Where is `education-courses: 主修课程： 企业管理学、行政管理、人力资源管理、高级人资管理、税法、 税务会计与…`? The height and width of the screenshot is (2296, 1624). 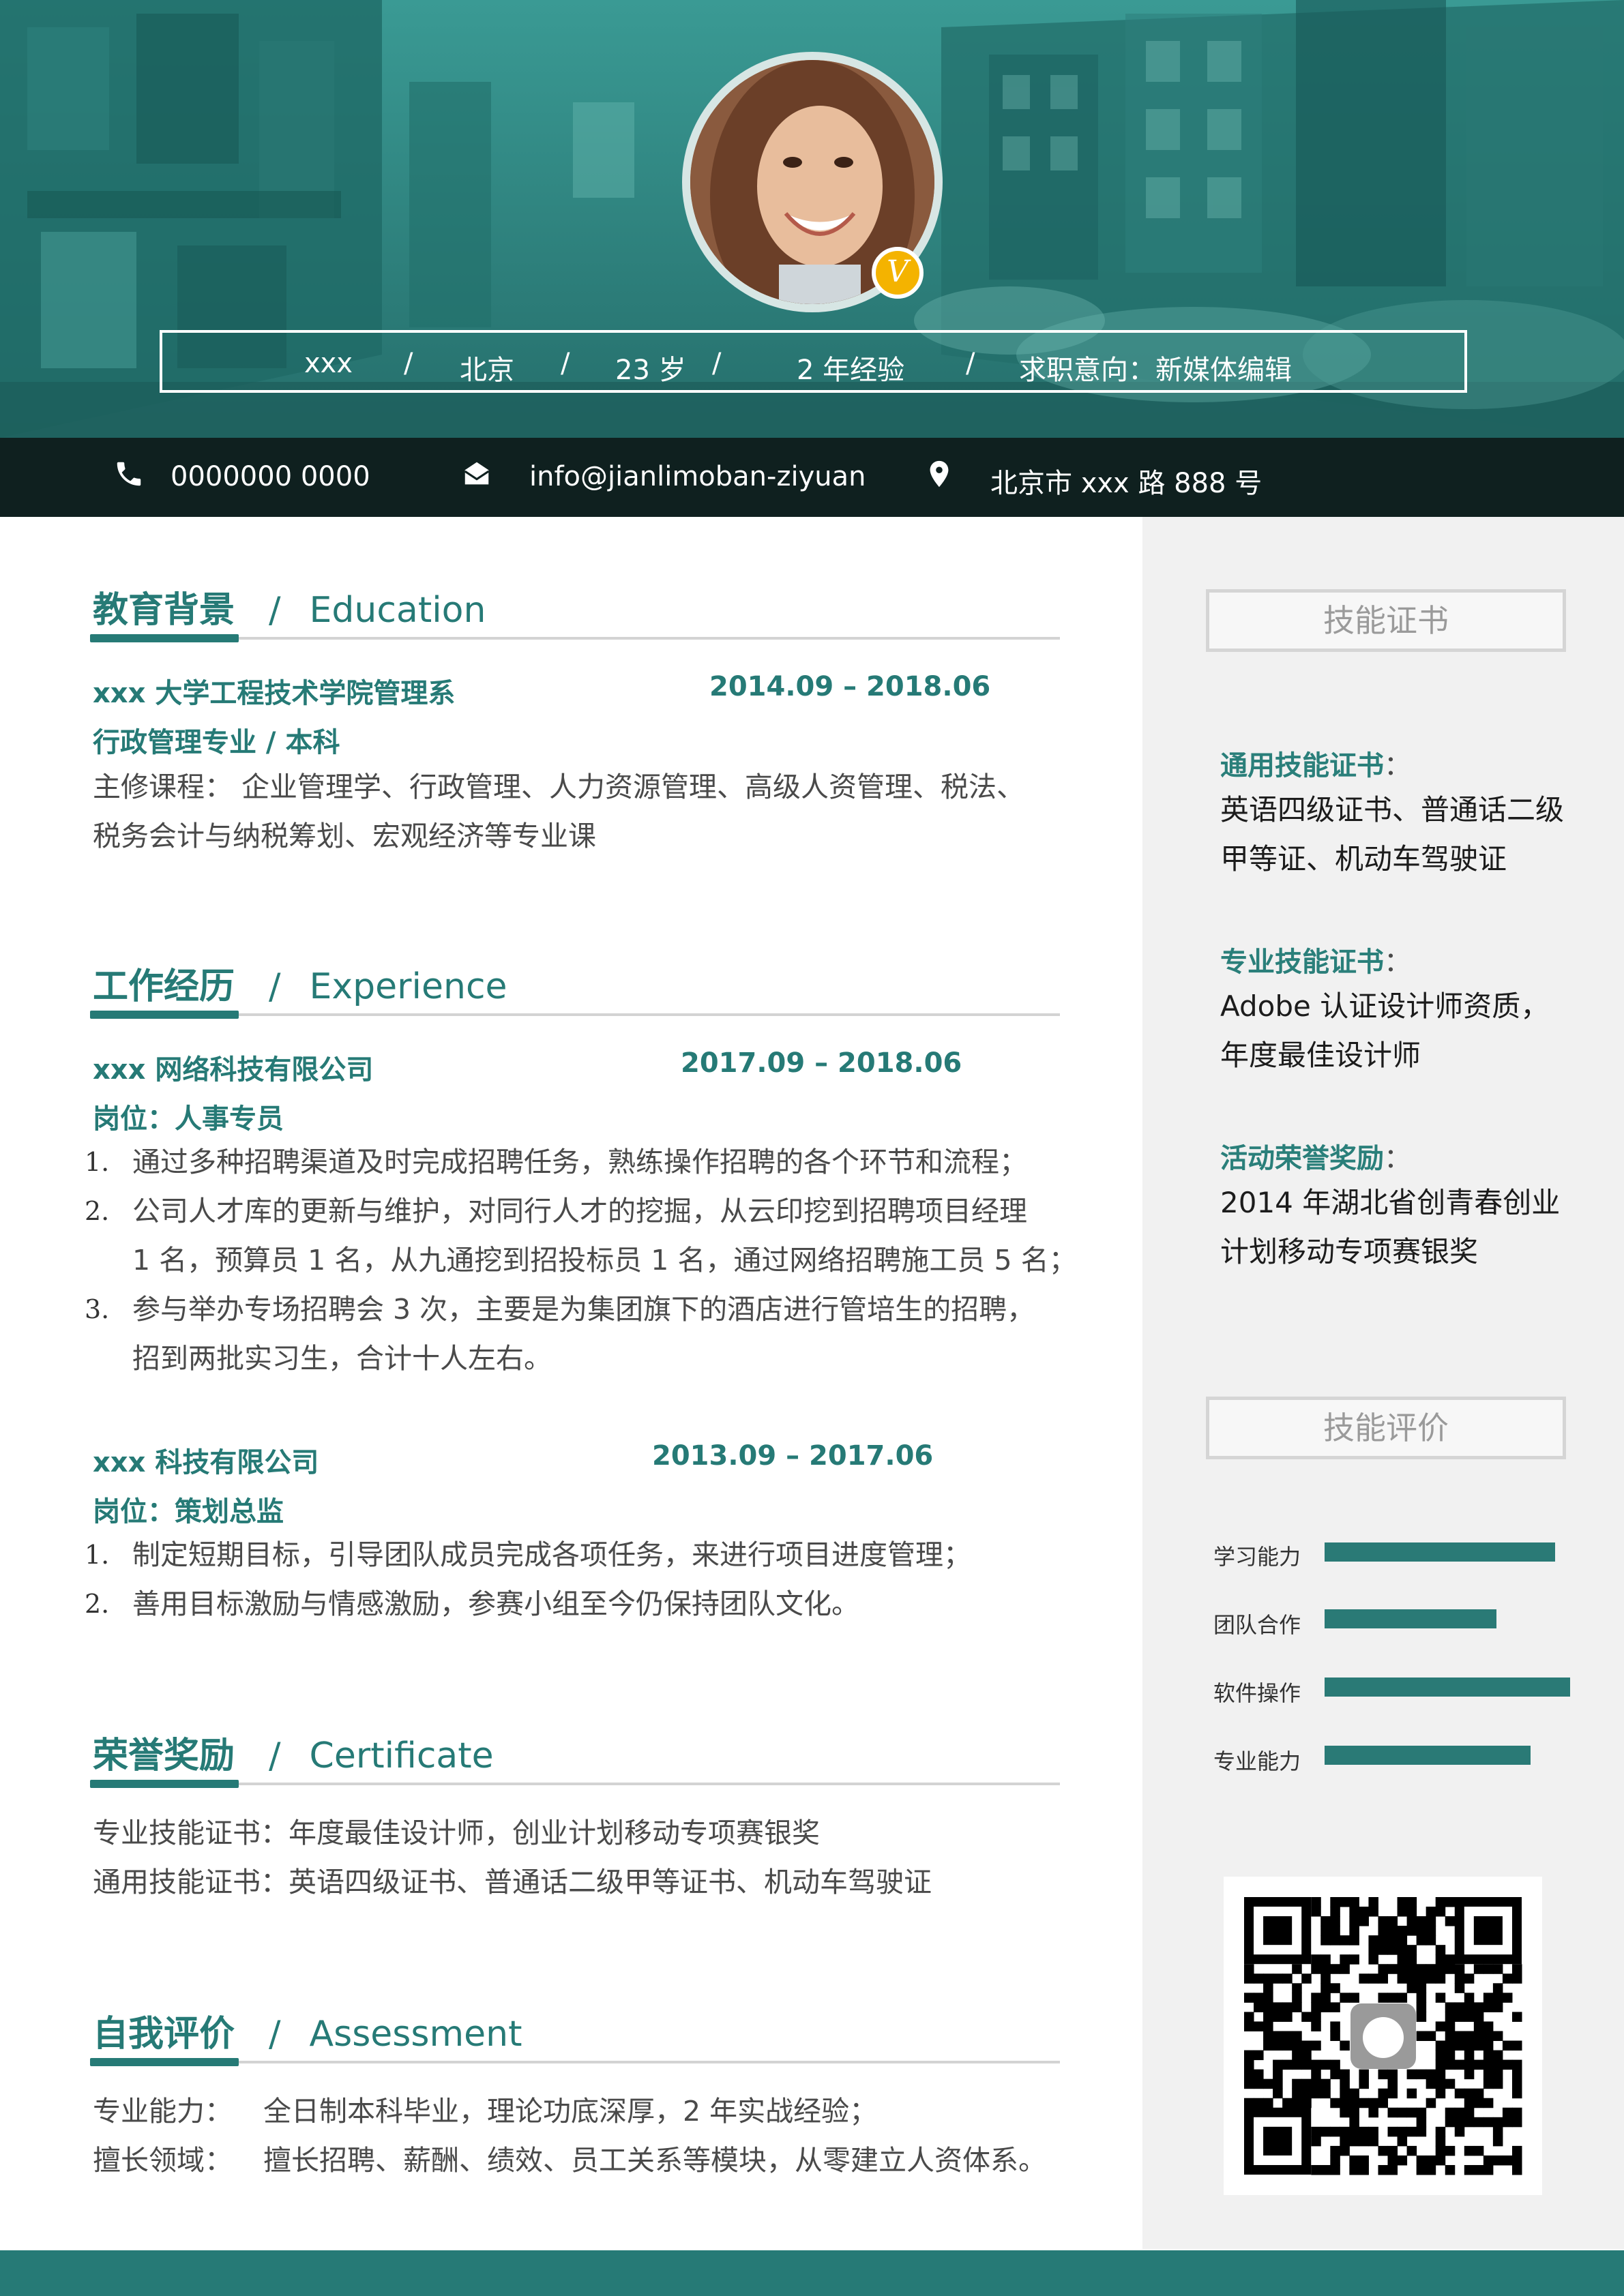
education-courses: 主修课程： 企业管理学、行政管理、人力资源管理、高级人资管理、税法、 税务会计与… is located at coordinates (559, 812).